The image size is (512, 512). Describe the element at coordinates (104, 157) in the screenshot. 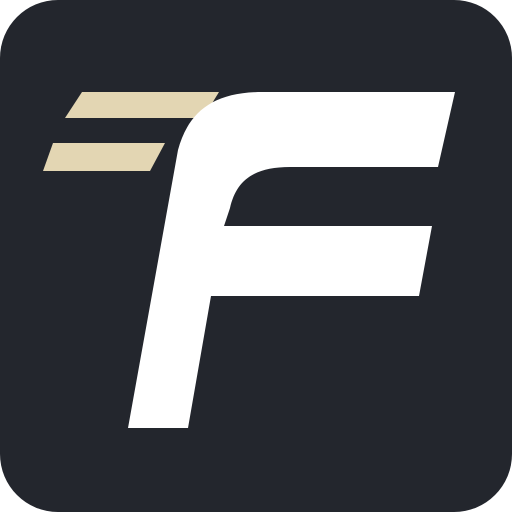

I see `speed-line-bottom` at that location.